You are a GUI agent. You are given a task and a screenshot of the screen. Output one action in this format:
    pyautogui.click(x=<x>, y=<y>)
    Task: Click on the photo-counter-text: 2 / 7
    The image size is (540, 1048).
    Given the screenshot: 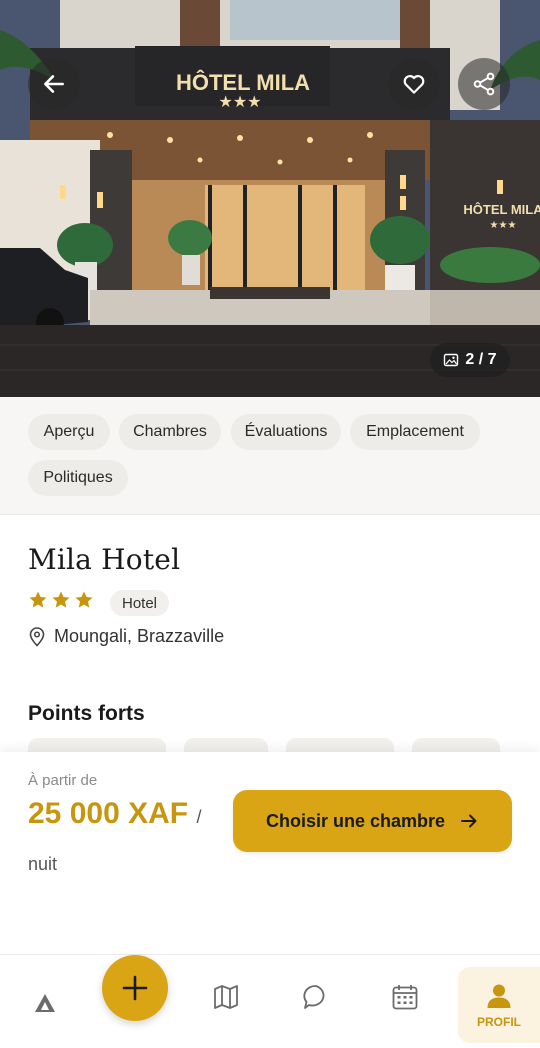 What is the action you would take?
    pyautogui.click(x=481, y=359)
    